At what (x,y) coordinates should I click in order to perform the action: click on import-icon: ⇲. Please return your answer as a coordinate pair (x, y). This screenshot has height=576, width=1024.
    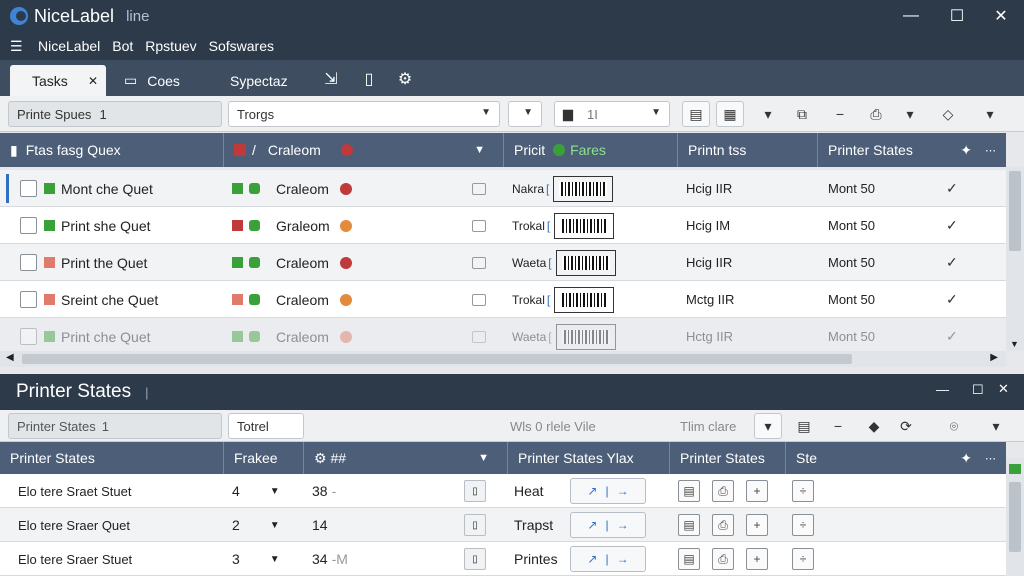
    Looking at the image, I should click on (331, 79).